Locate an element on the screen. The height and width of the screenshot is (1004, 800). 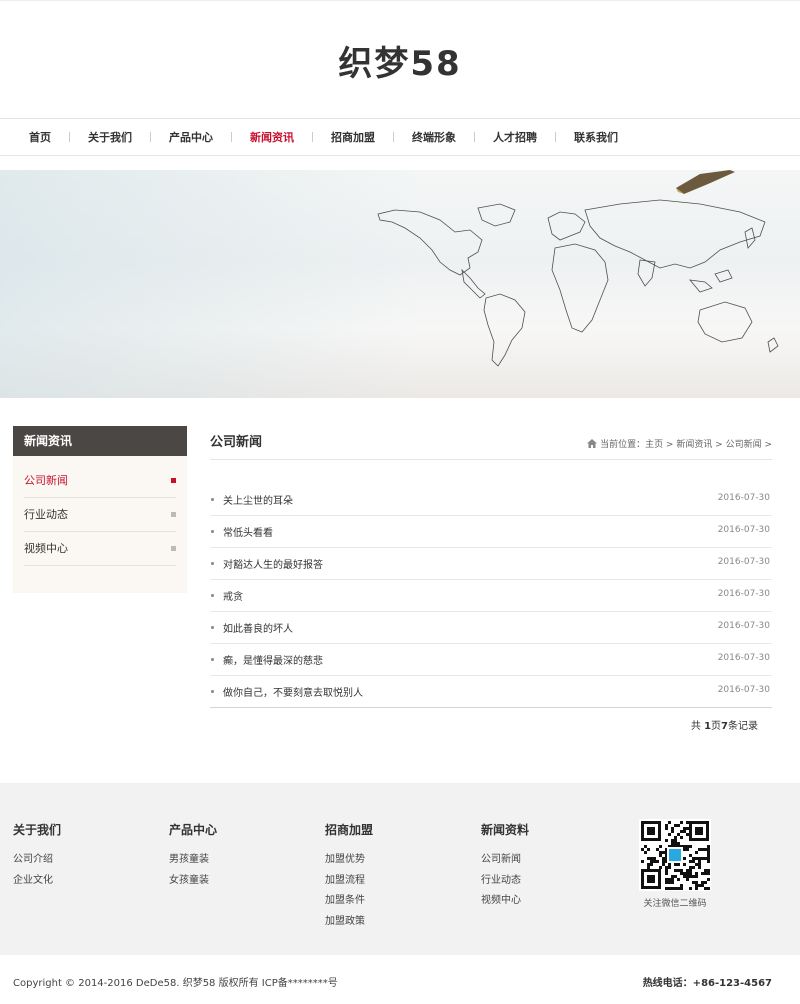
footer-column-2: 招商加盟加盟优势 加盟流程 加盟条件 加盟政策 is located at coordinates (390, 876).